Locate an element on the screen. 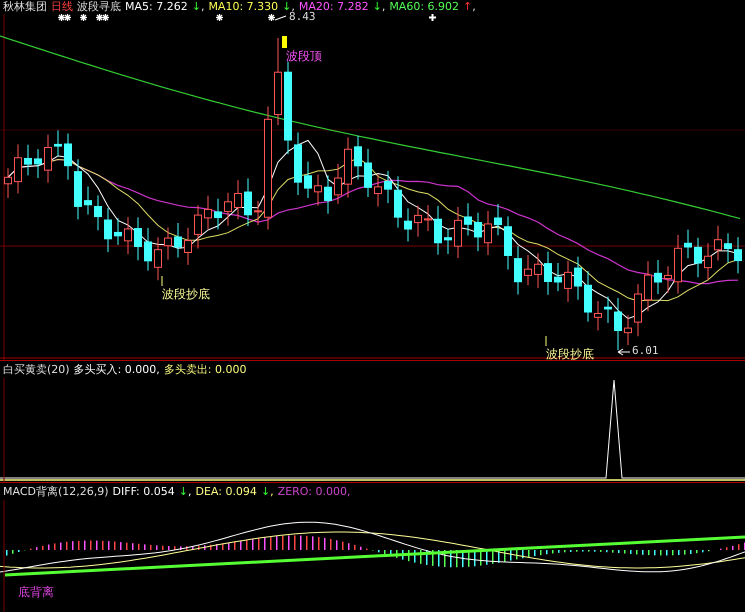  indicator-value: 多头卖出: 0.000 is located at coordinates (205, 369).